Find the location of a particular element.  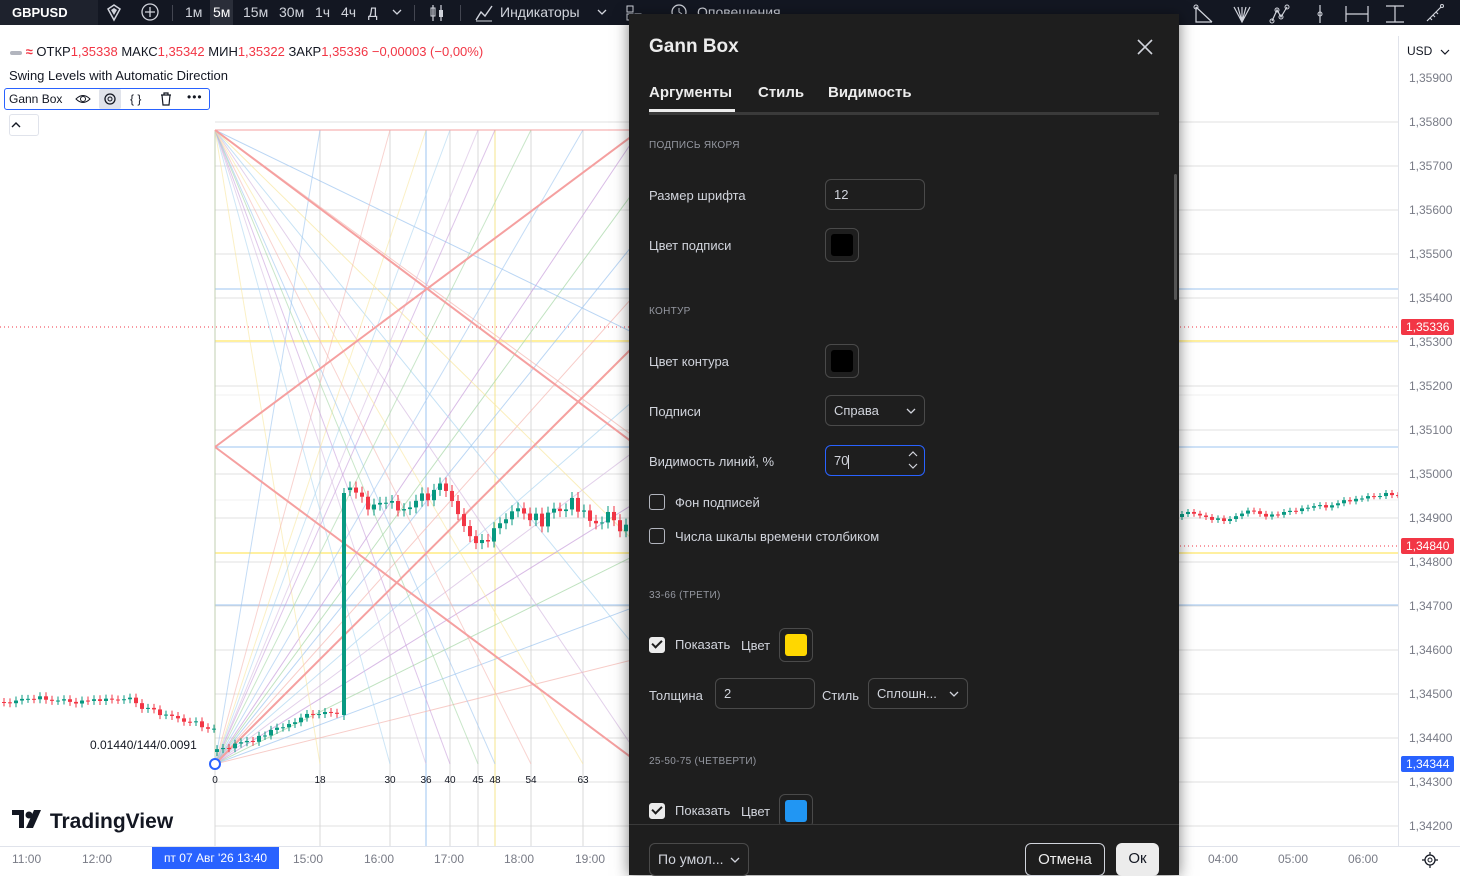

labels-position-value: Справа is located at coordinates (856, 410).